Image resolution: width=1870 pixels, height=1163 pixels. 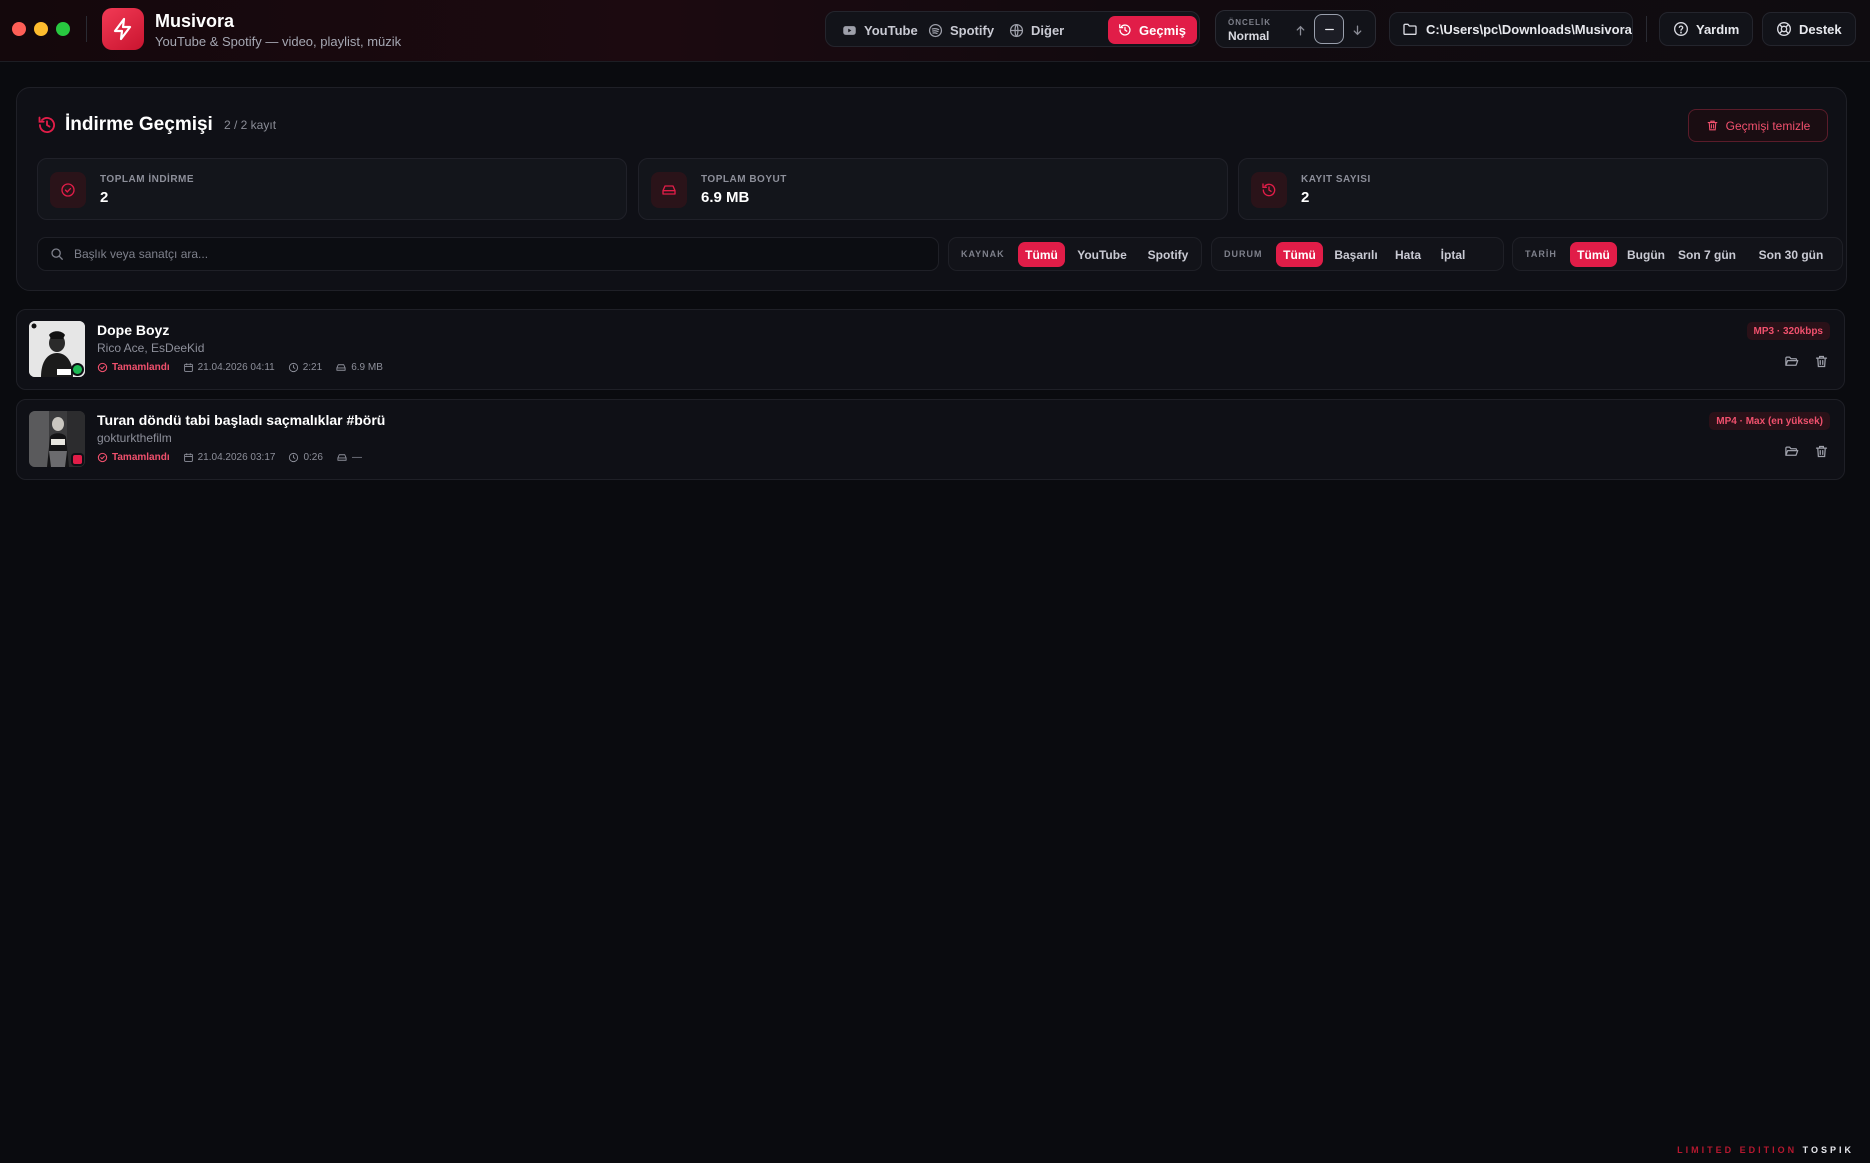 I want to click on nav-history: Geçmiş, so click(x=1152, y=30).